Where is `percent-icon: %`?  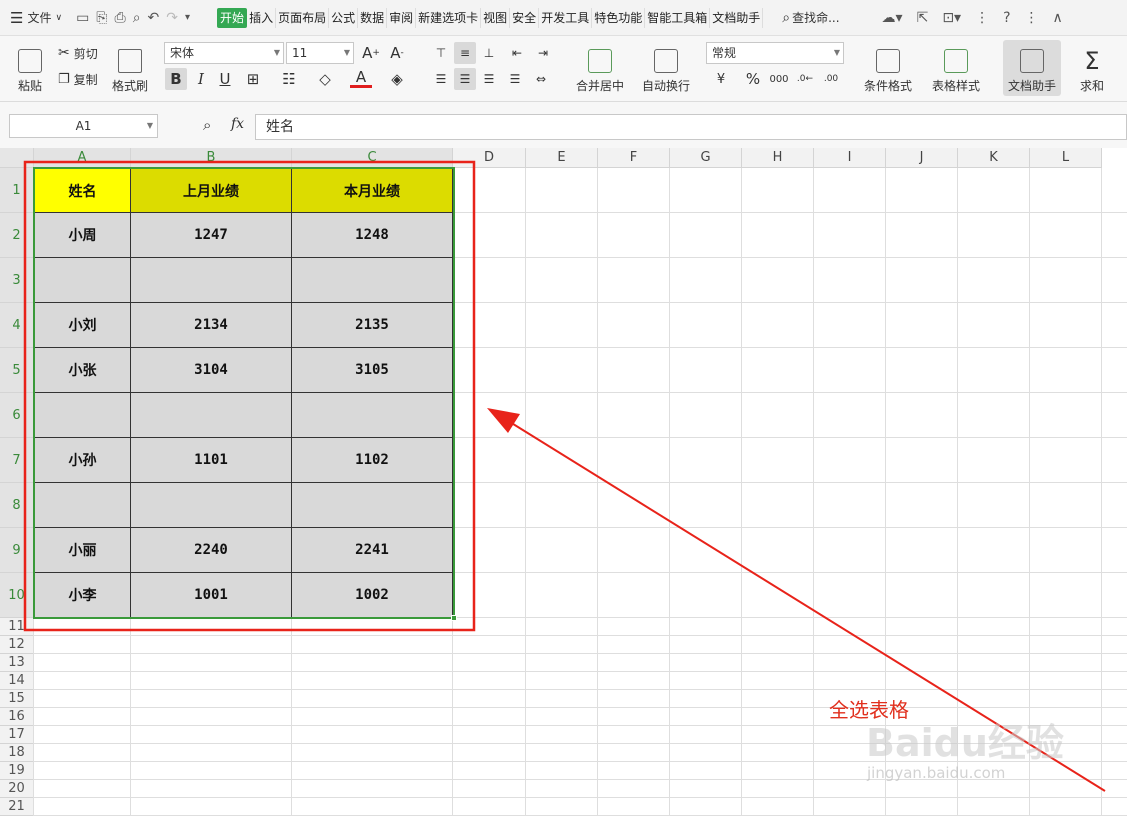 percent-icon: % is located at coordinates (753, 79).